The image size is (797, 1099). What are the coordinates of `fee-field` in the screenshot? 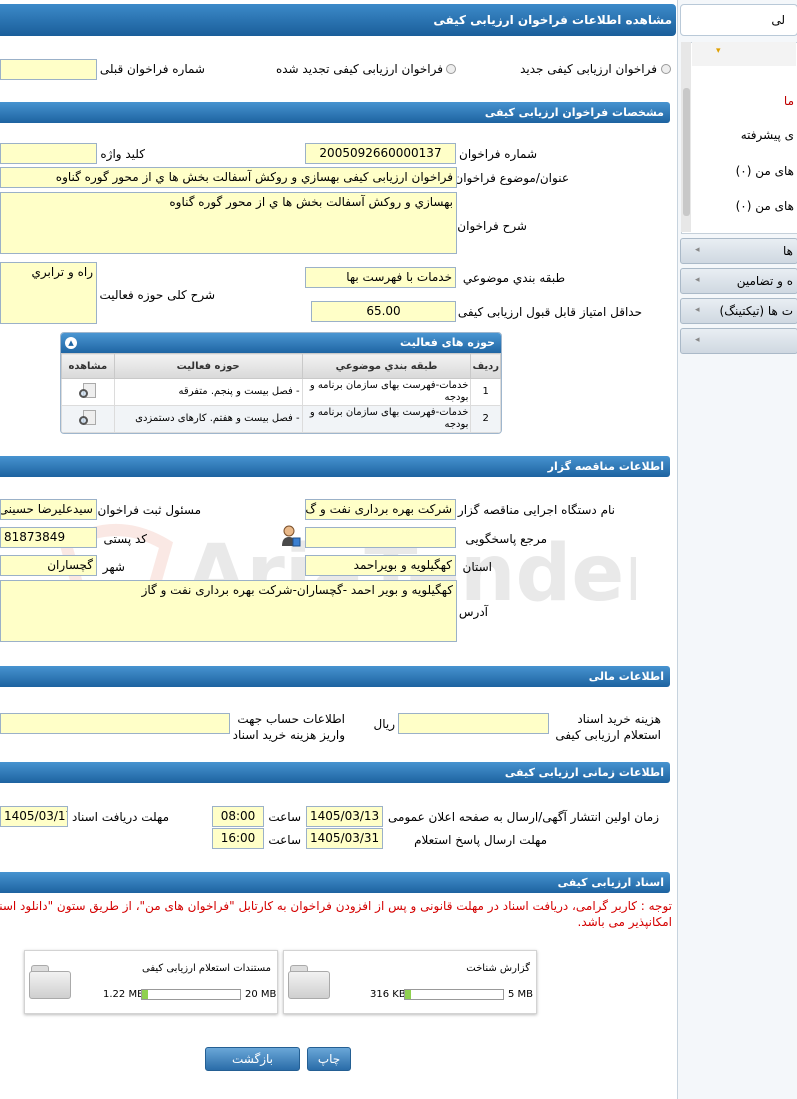 It's located at (473, 723).